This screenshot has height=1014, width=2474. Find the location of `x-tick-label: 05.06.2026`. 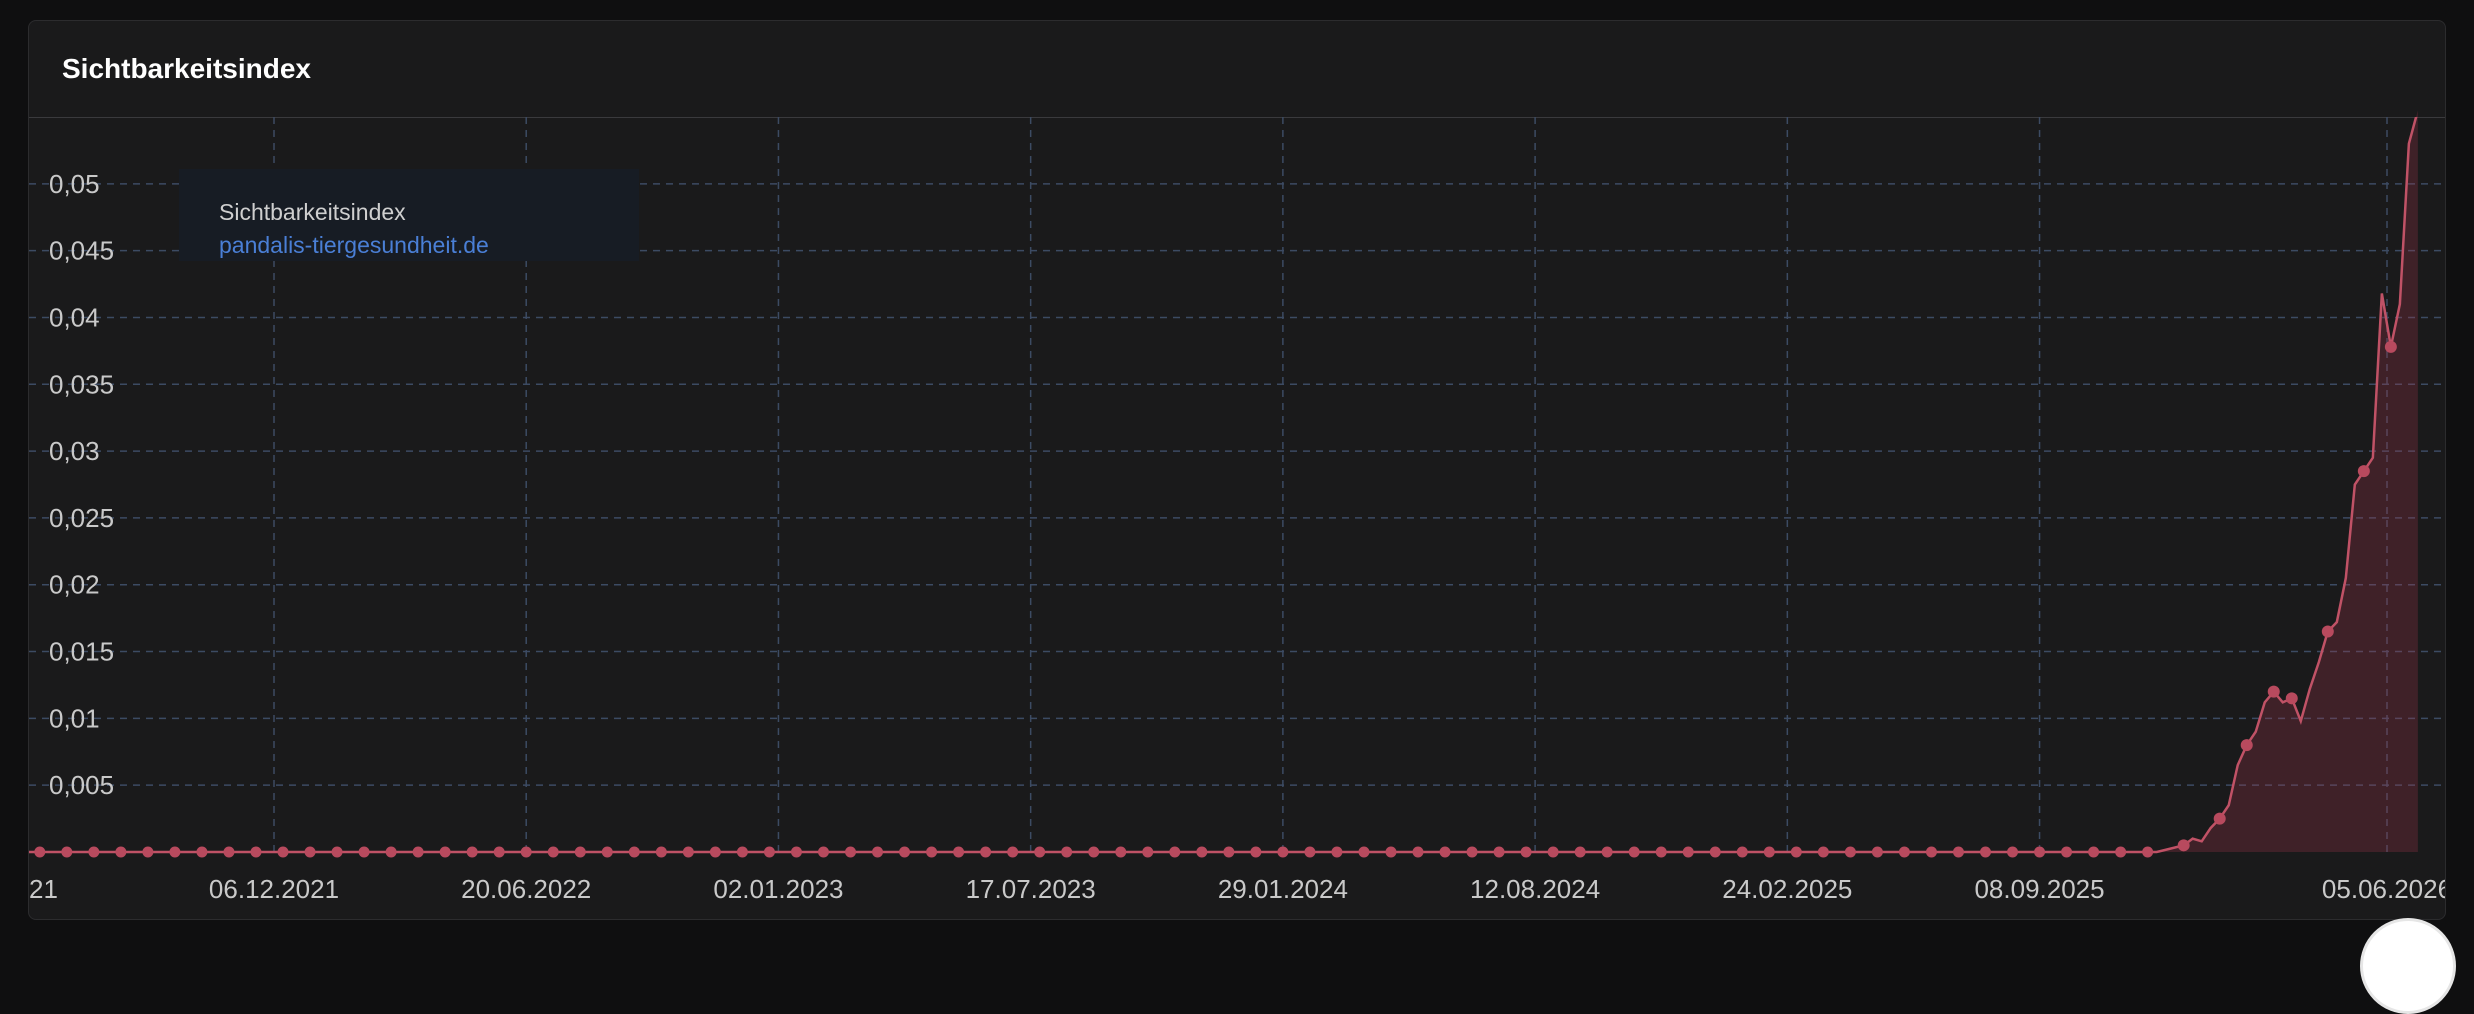

x-tick-label: 05.06.2026 is located at coordinates (2383, 889).